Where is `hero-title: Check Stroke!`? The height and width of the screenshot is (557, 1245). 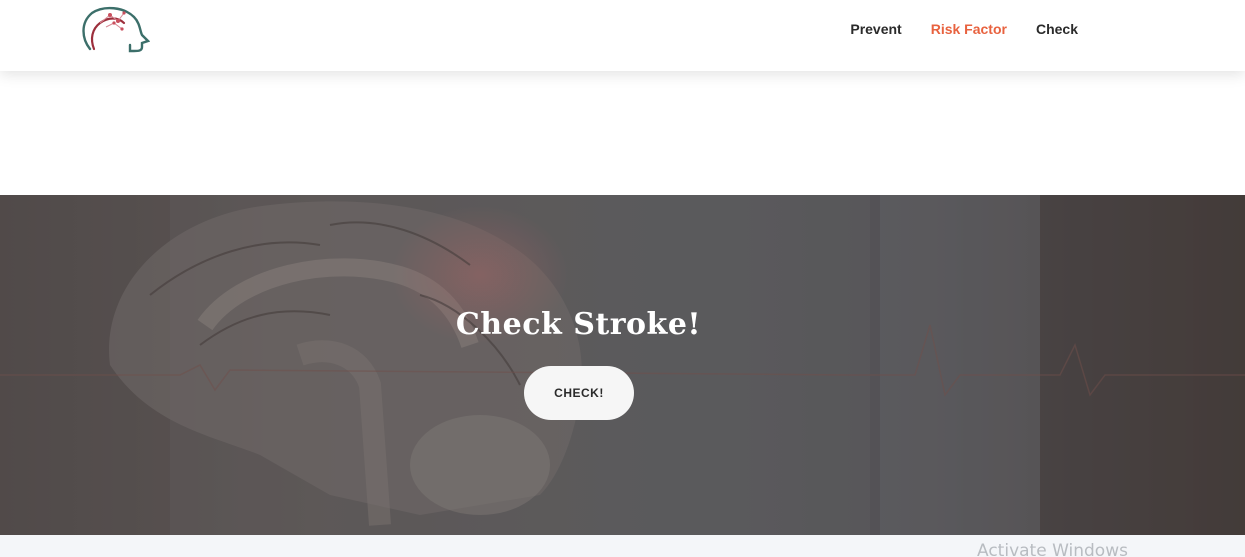 hero-title: Check Stroke! is located at coordinates (578, 324).